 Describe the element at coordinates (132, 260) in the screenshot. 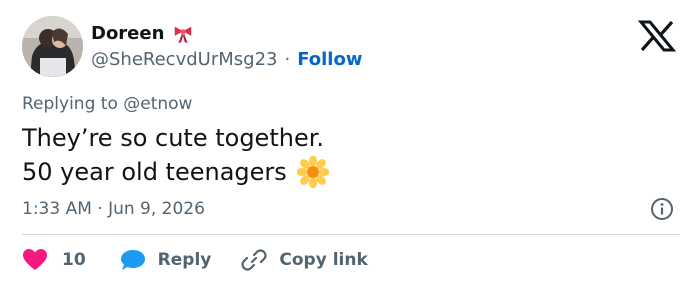

I see `reply-bubble-icon` at that location.